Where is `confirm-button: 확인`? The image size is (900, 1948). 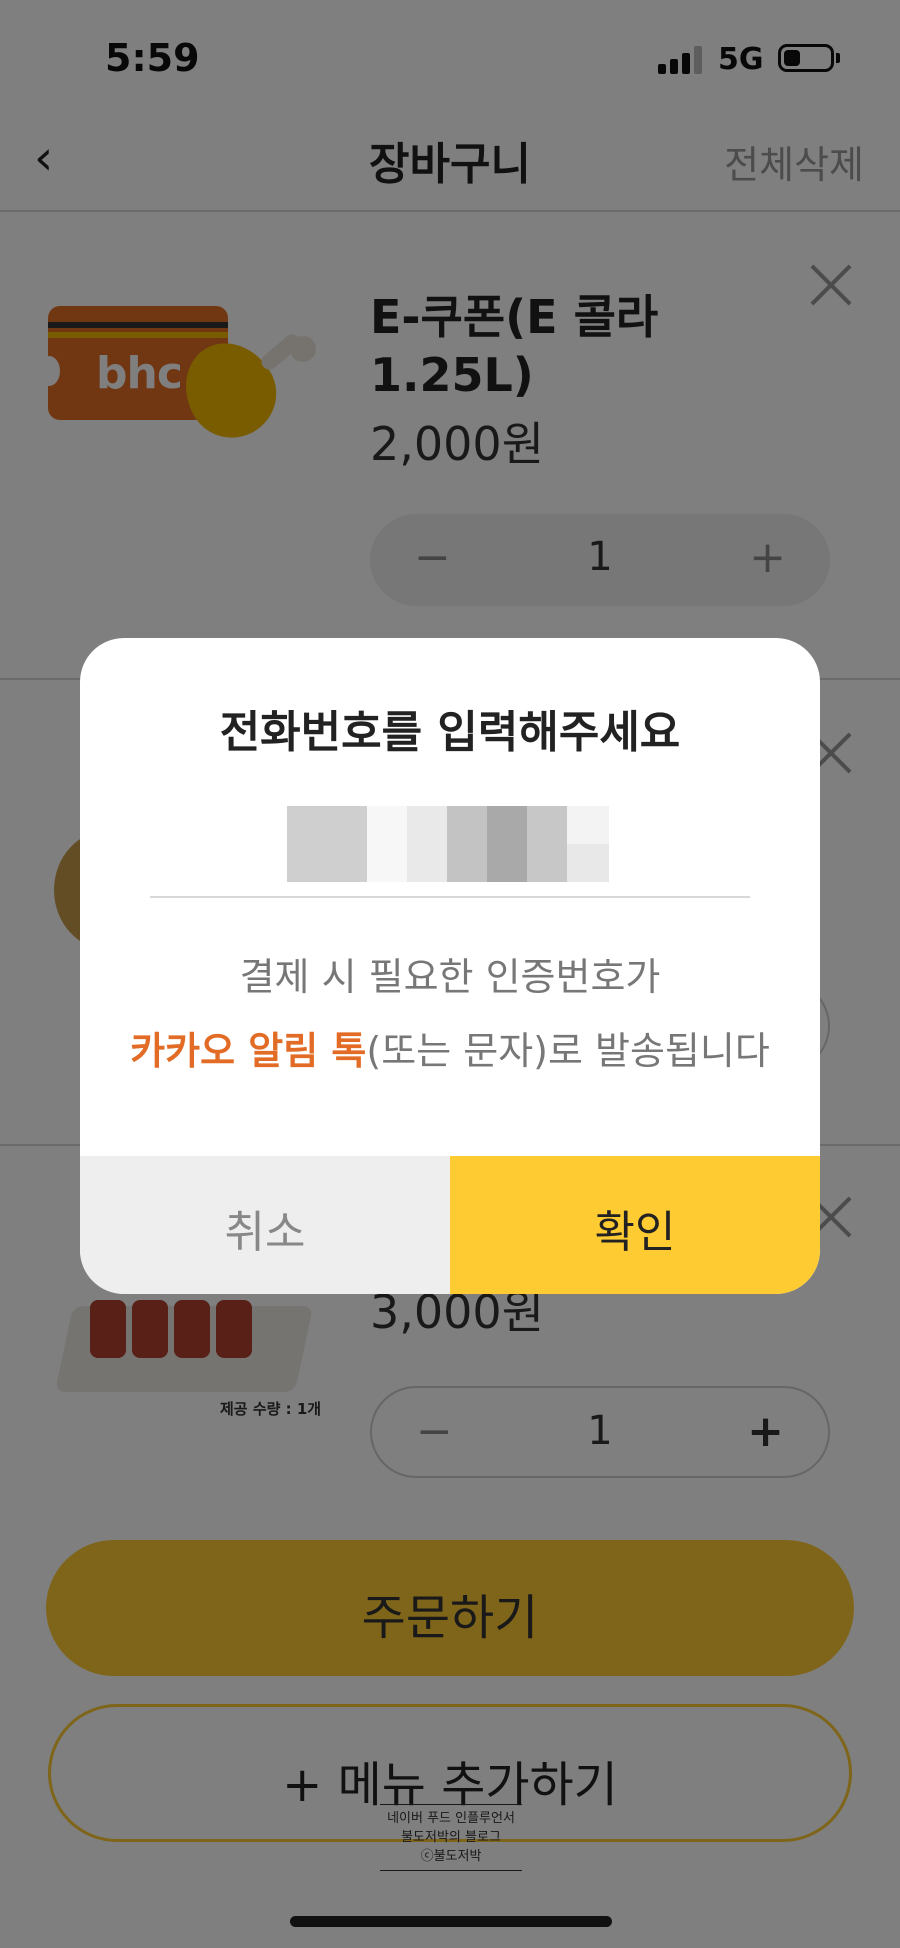 confirm-button: 확인 is located at coordinates (635, 1225).